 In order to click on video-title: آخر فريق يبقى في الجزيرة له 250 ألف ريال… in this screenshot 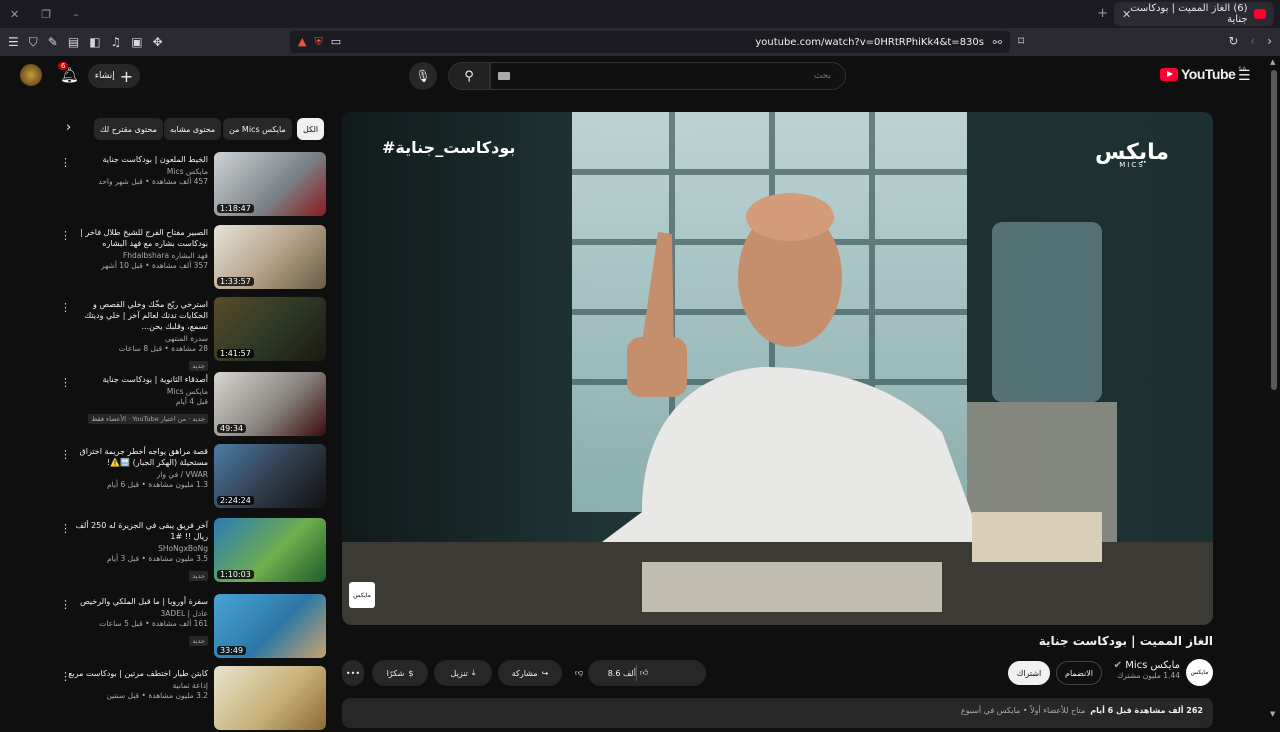, I will do `click(138, 531)`.